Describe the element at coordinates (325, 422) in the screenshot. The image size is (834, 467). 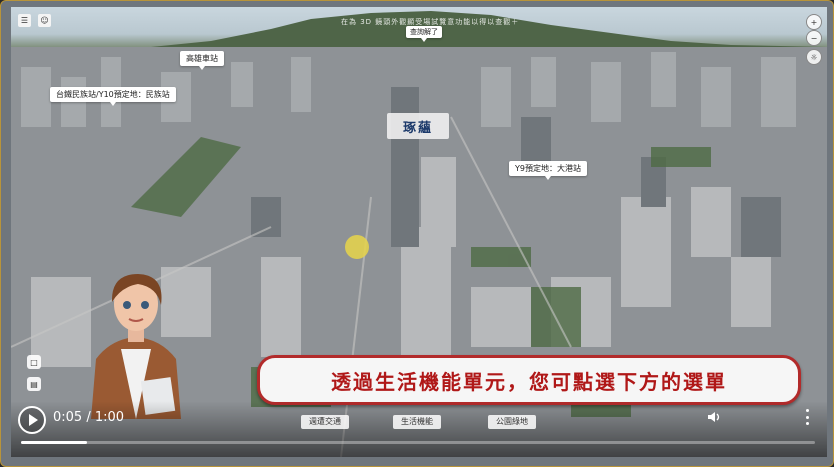
I see `menu-traffic: 週遭交通` at that location.